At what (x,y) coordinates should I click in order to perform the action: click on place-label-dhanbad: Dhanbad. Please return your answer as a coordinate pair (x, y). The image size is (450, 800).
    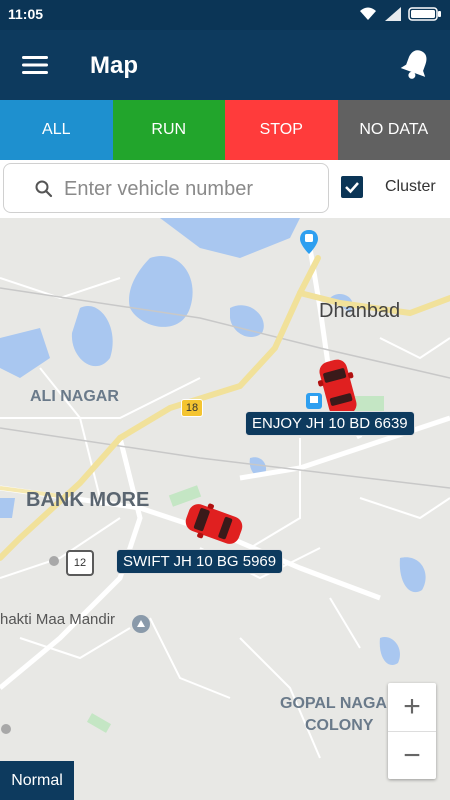
    Looking at the image, I should click on (360, 311).